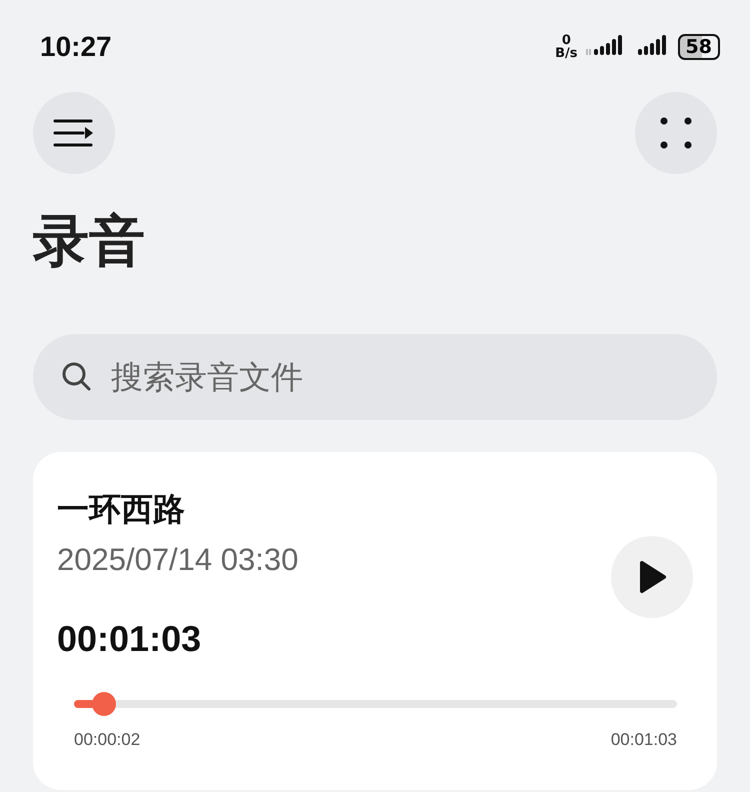  I want to click on search-field: 搜索录音文件, so click(375, 377).